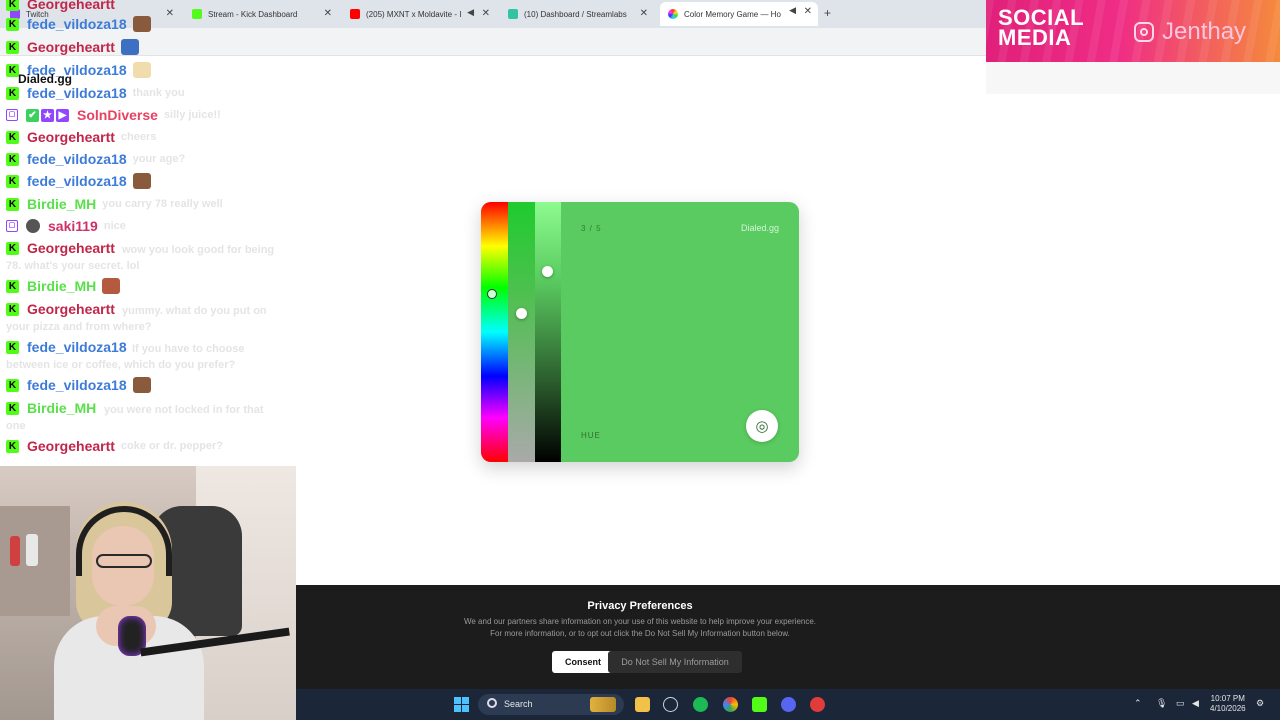 This screenshot has width=1280, height=720. What do you see at coordinates (62, 204) in the screenshot?
I see `chat-username: Birdie_MH` at bounding box center [62, 204].